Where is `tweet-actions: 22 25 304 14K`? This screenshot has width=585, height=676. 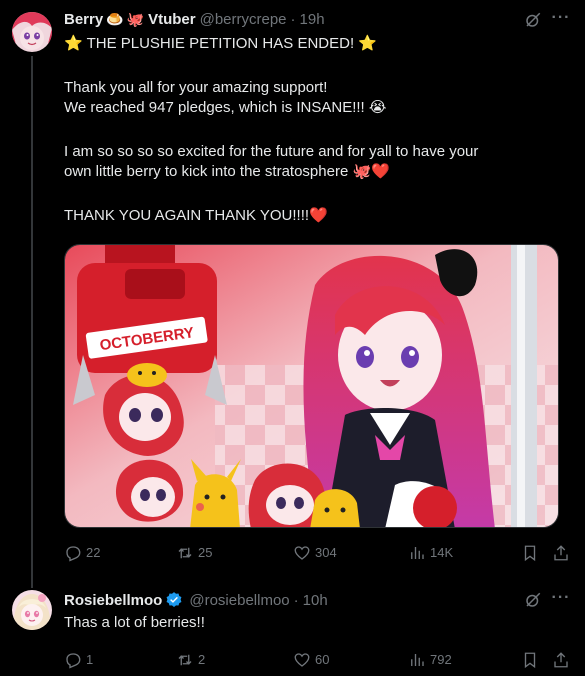 tweet-actions: 22 25 304 14K is located at coordinates (319, 553).